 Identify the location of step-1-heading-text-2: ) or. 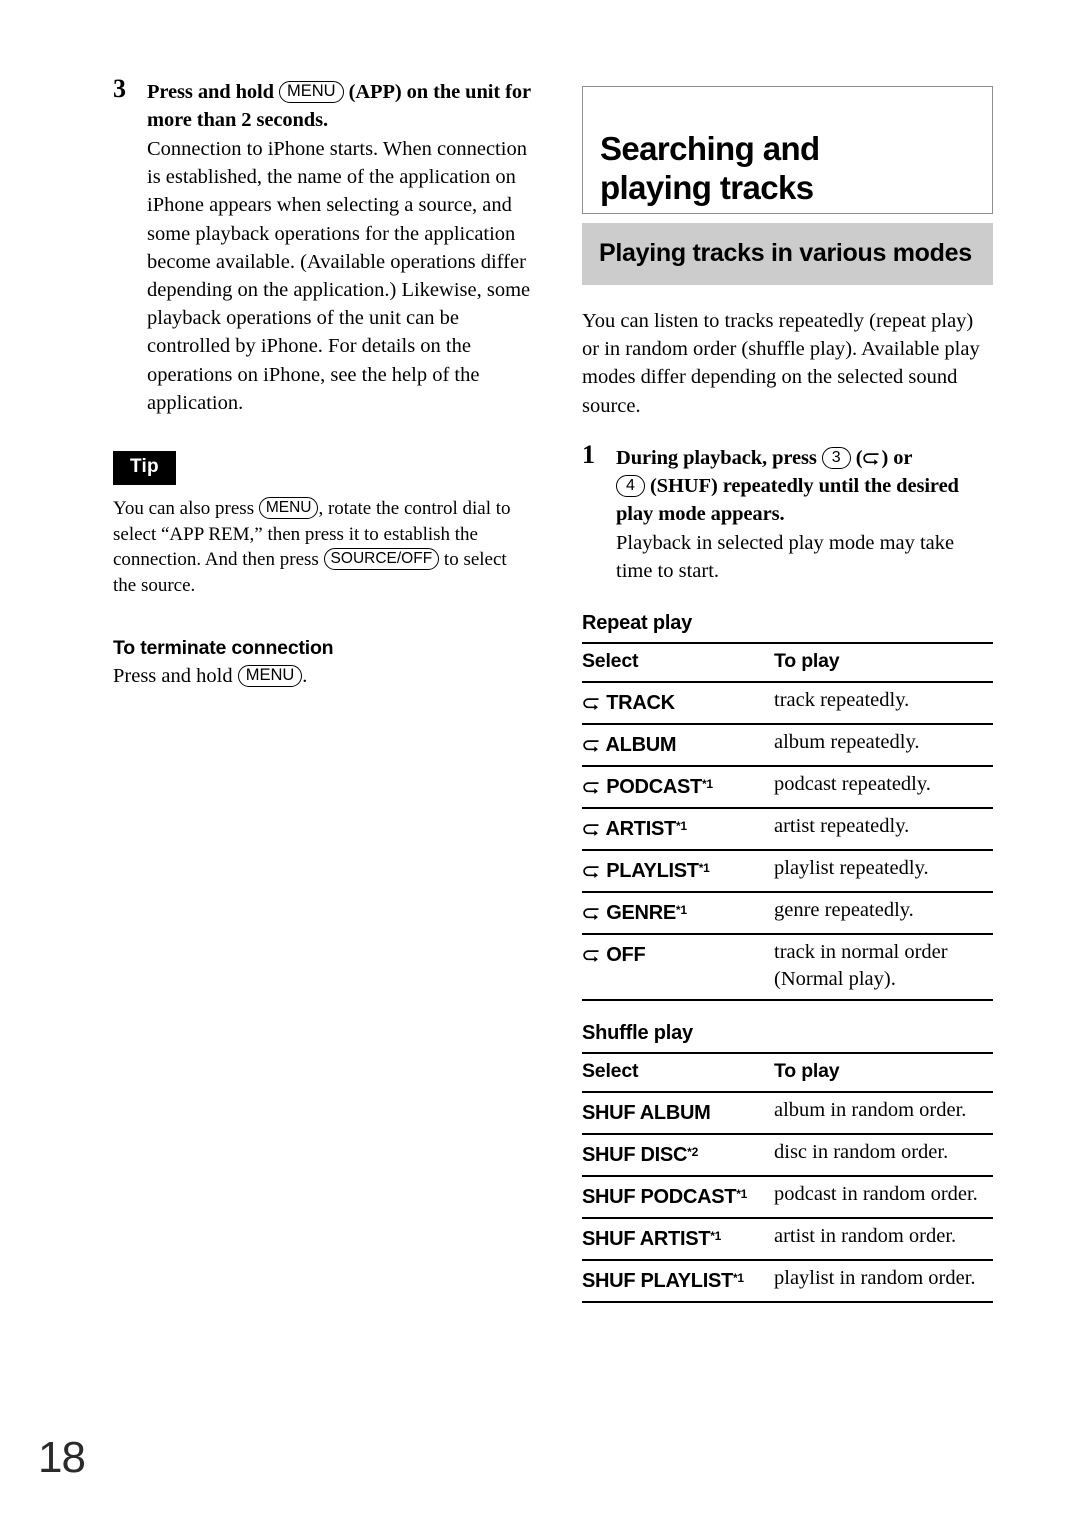
(897, 457).